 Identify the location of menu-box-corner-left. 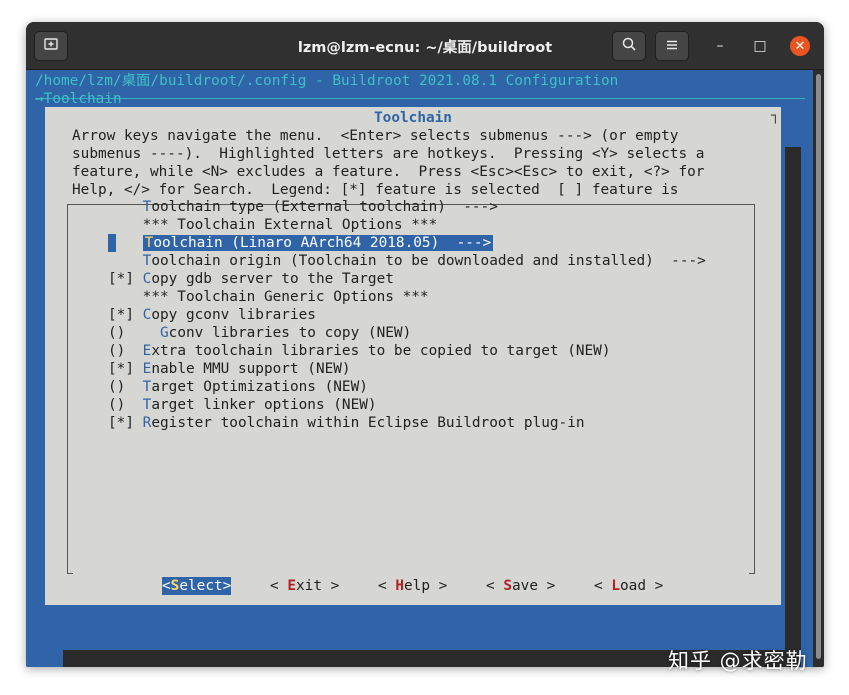
(70, 573).